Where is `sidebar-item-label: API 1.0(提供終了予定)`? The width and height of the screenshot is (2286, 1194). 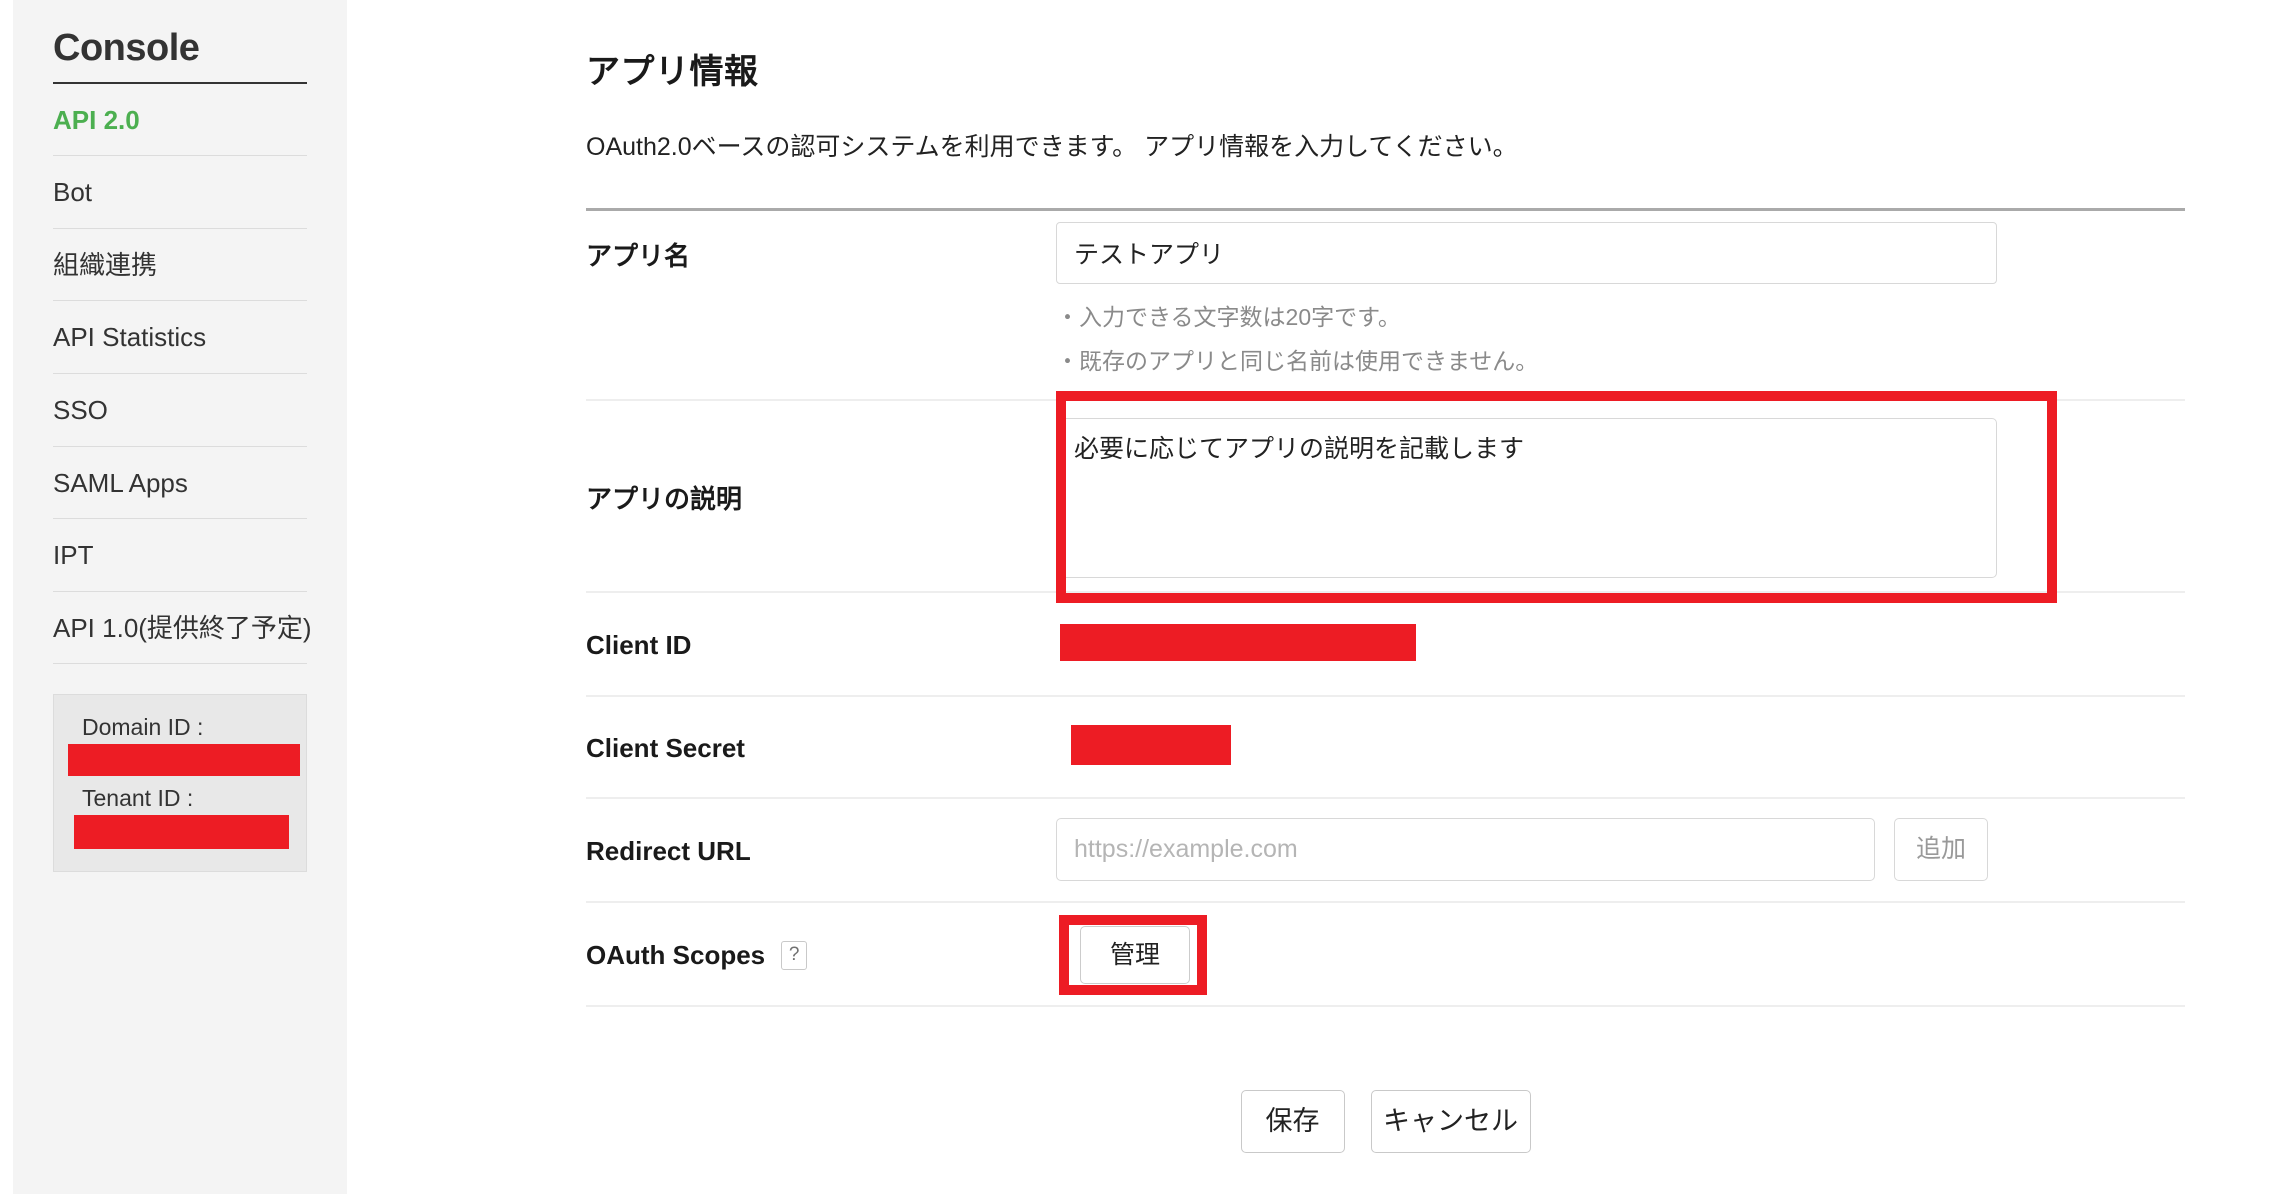
sidebar-item-label: API 1.0(提供終了予定) is located at coordinates (182, 627).